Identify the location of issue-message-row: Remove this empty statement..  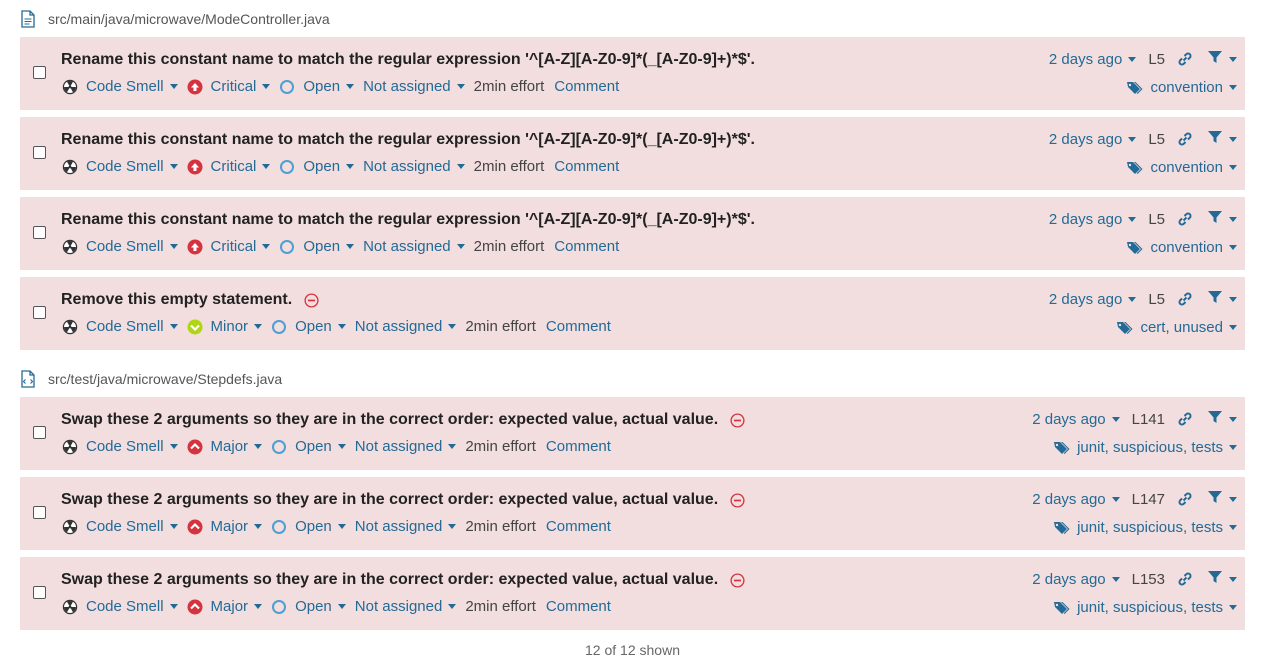
(190, 300).